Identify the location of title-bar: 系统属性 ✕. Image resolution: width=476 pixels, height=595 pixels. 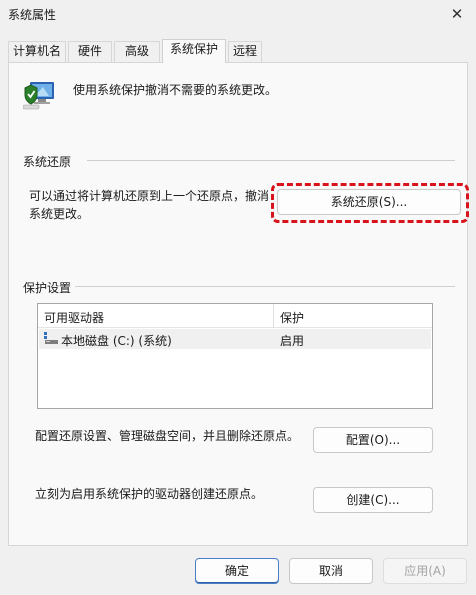
(238, 15).